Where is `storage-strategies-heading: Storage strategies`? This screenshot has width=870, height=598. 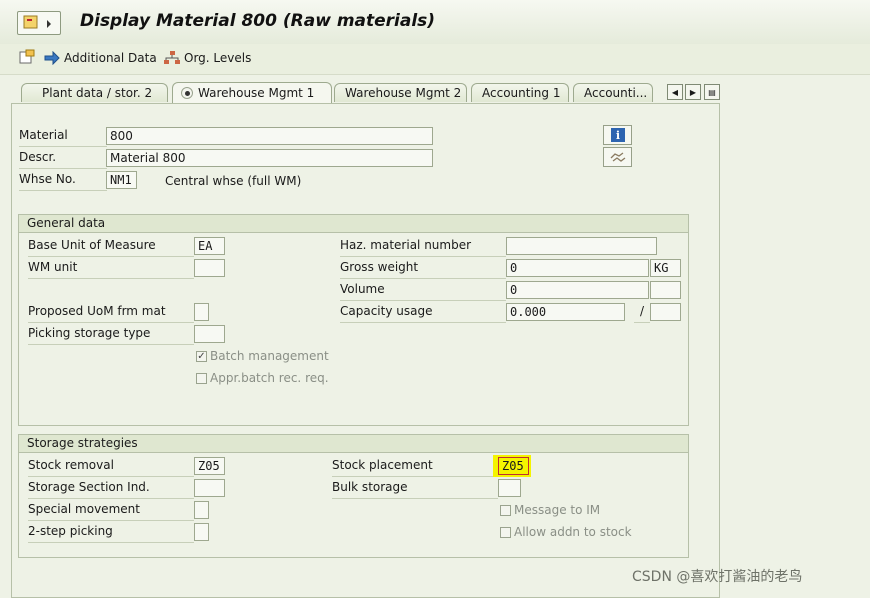 storage-strategies-heading: Storage strategies is located at coordinates (353, 444).